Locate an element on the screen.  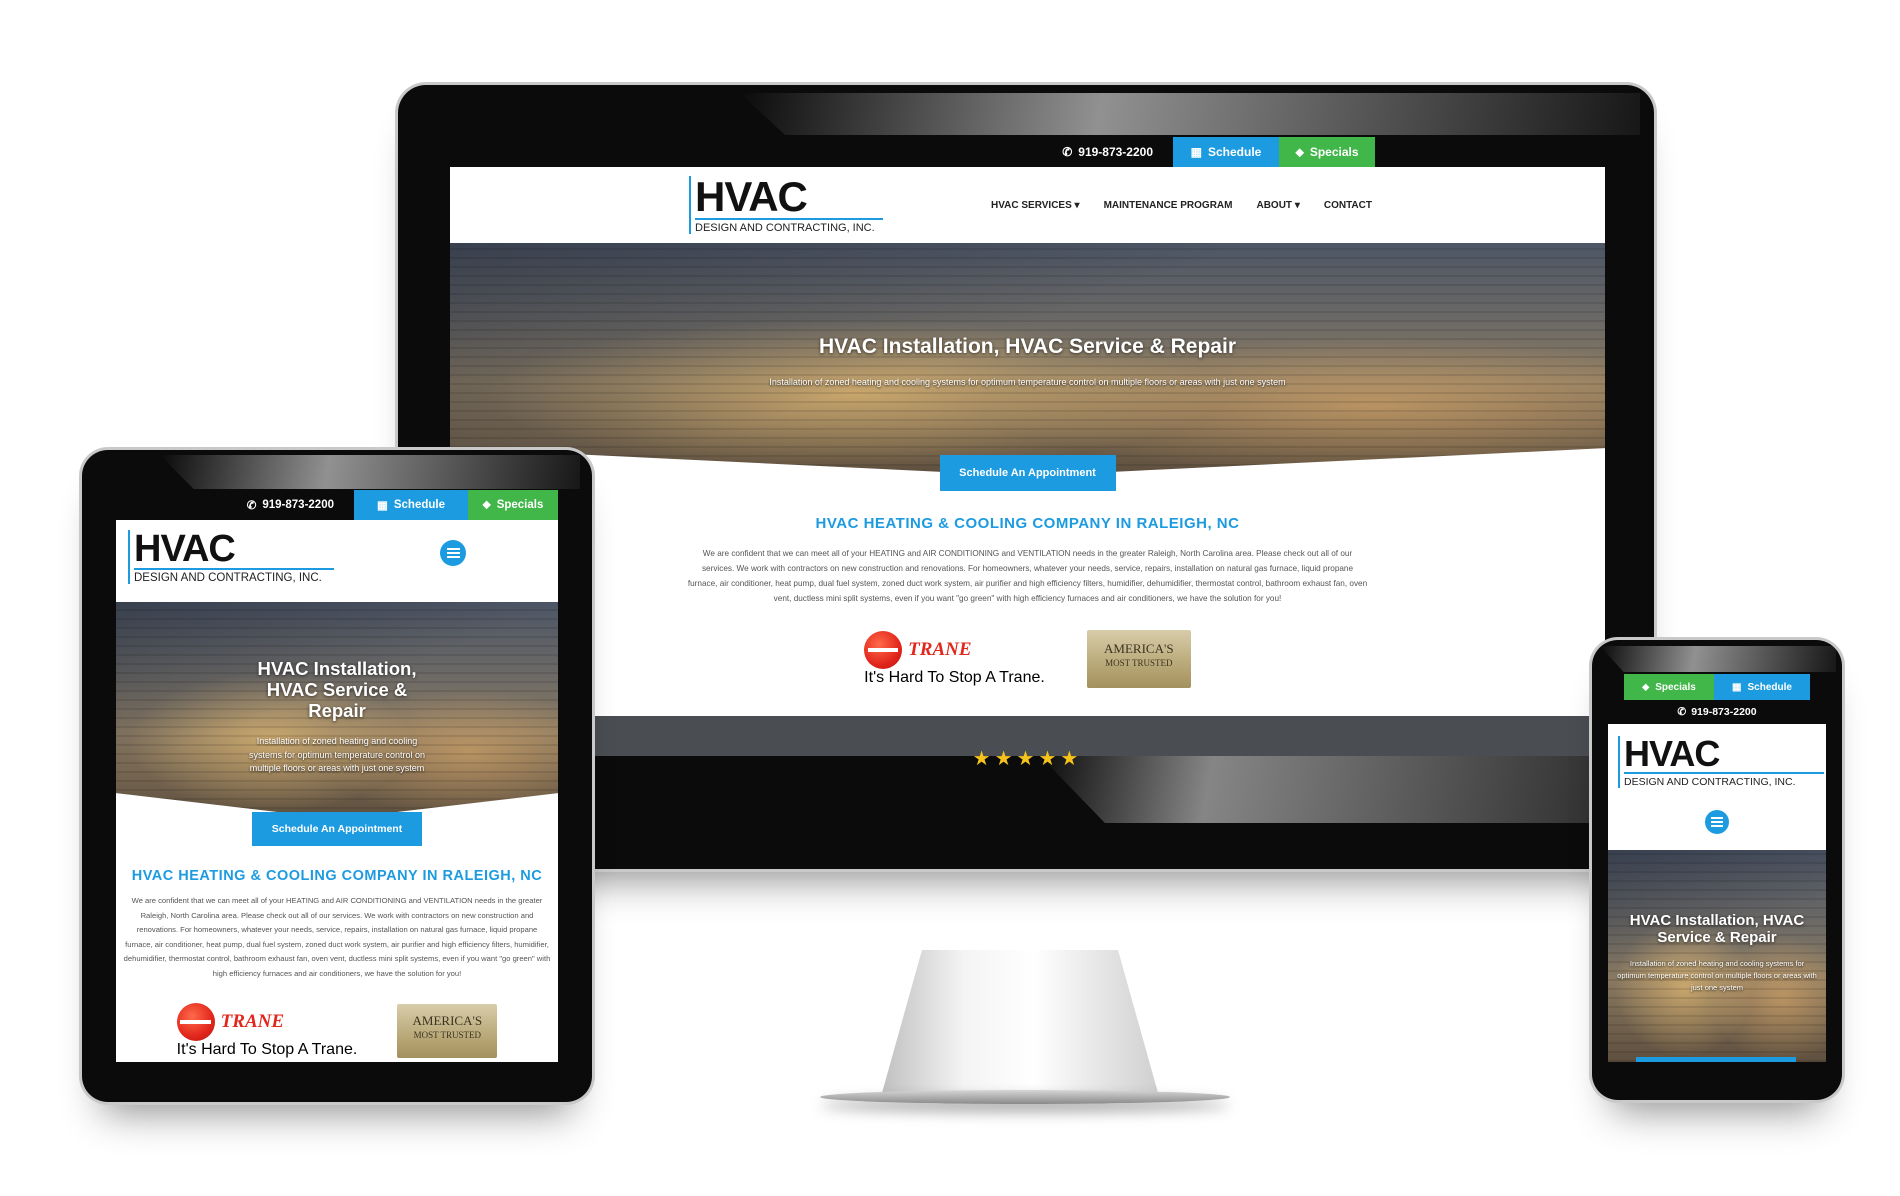
monitor-stand-neck is located at coordinates (1020, 1025).